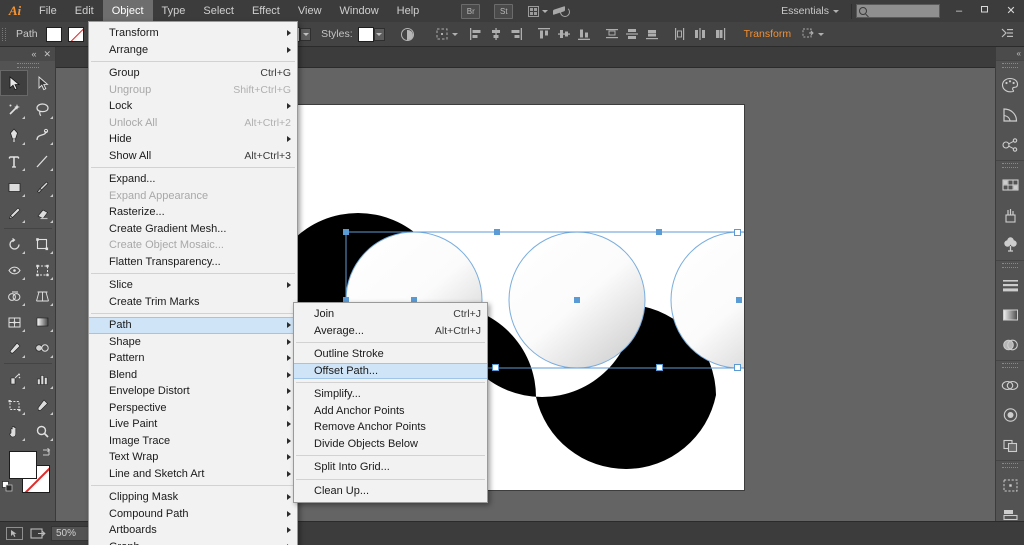 The image size is (1024, 545). Describe the element at coordinates (218, 11) in the screenshot. I see `menu-select: Select` at that location.